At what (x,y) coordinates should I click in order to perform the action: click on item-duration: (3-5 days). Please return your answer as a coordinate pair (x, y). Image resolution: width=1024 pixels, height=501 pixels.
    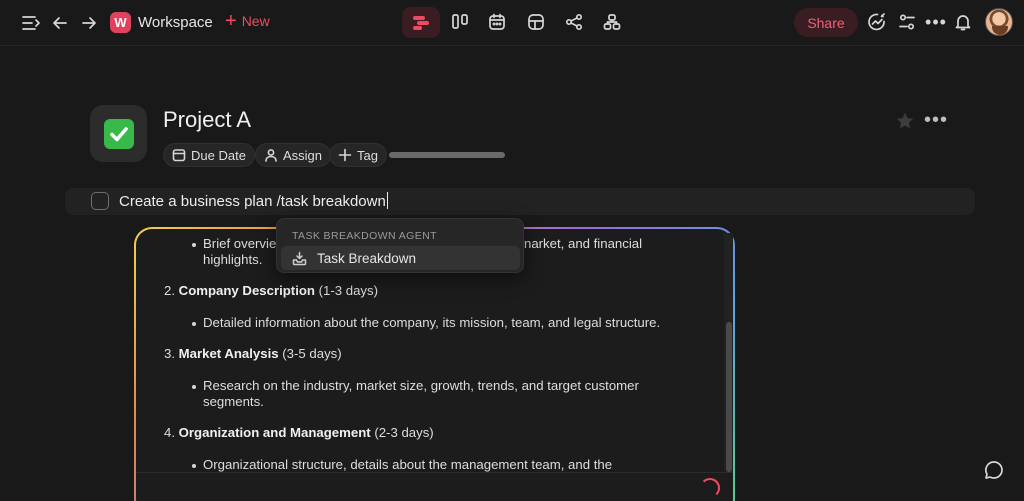
    Looking at the image, I should click on (312, 353).